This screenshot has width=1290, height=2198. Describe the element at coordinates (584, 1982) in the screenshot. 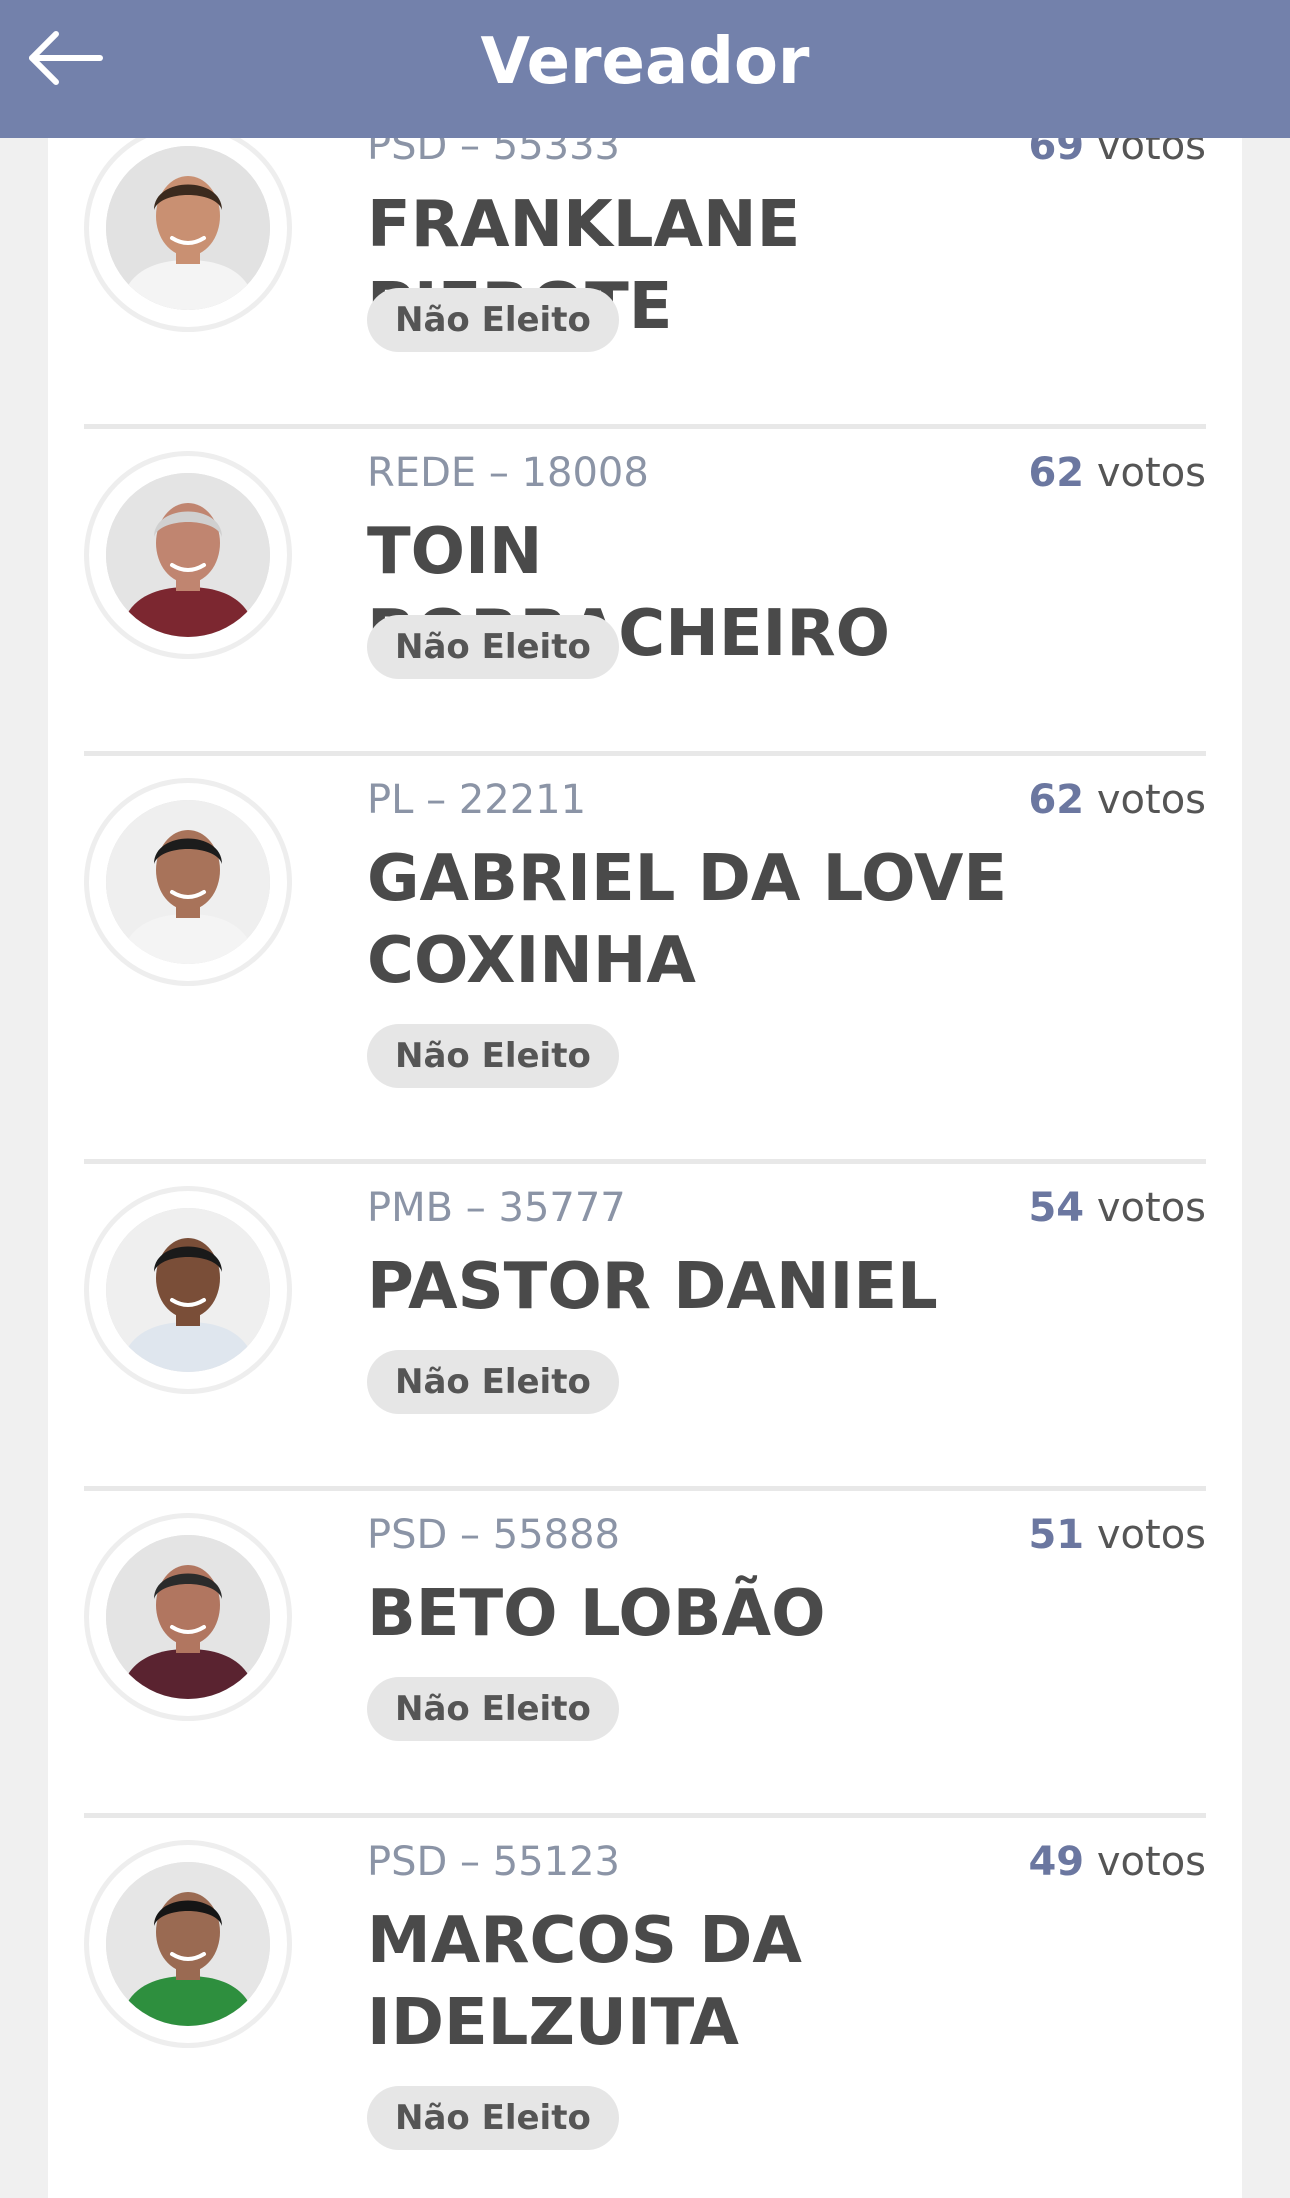

I see `candidate-name: MARCOS DA IDELZUITA` at that location.